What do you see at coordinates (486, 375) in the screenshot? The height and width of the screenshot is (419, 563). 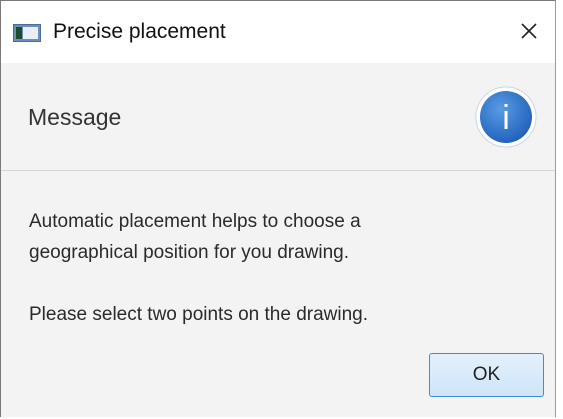 I see `ok-button: OK` at bounding box center [486, 375].